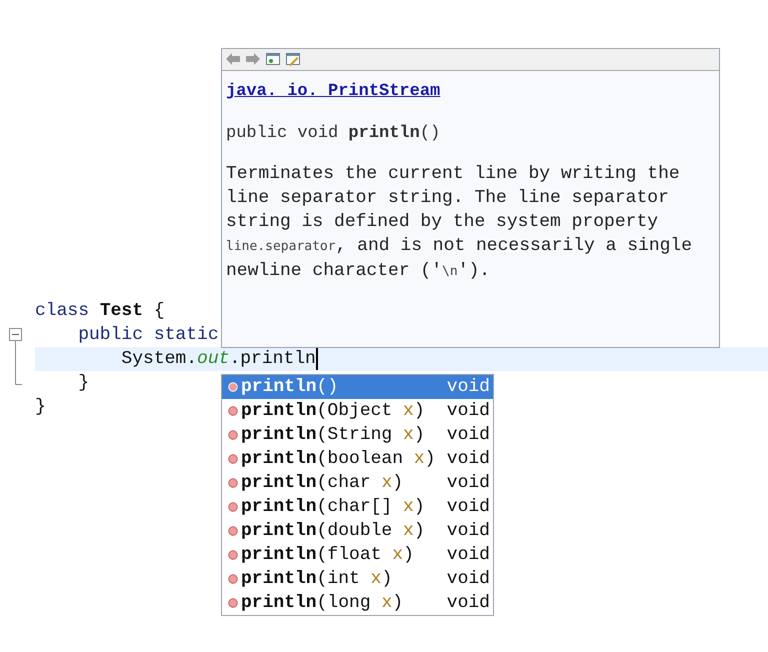 The image size is (768, 652). What do you see at coordinates (253, 59) in the screenshot?
I see `forward-arrow-icon` at bounding box center [253, 59].